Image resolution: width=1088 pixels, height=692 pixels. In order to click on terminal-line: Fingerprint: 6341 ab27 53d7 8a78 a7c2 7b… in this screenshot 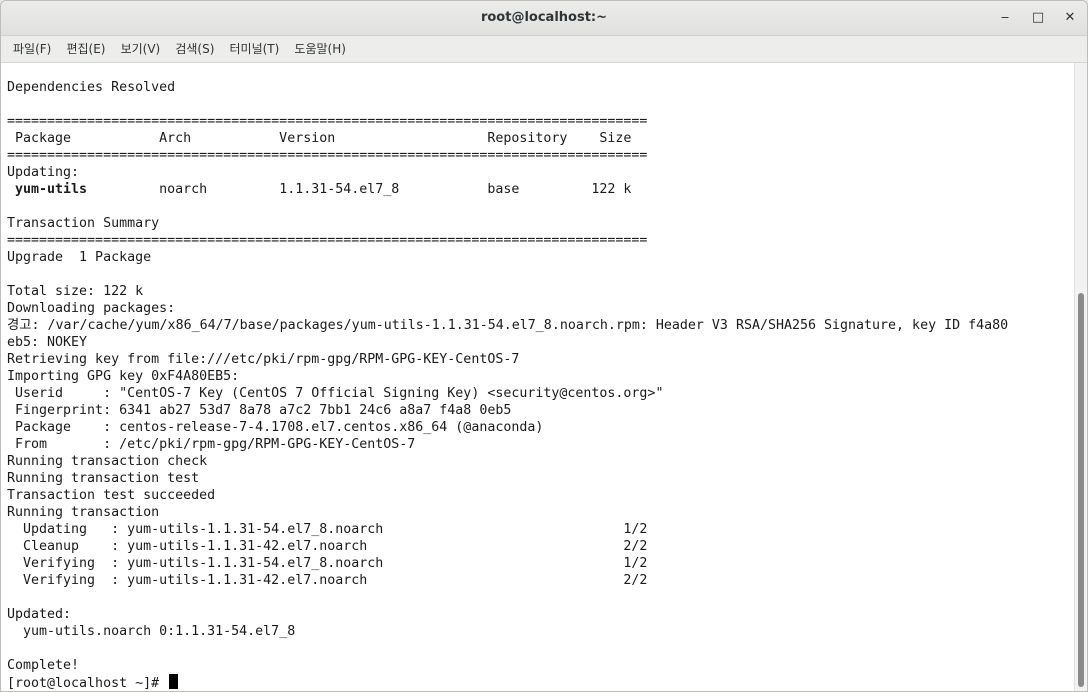, I will do `click(259, 410)`.